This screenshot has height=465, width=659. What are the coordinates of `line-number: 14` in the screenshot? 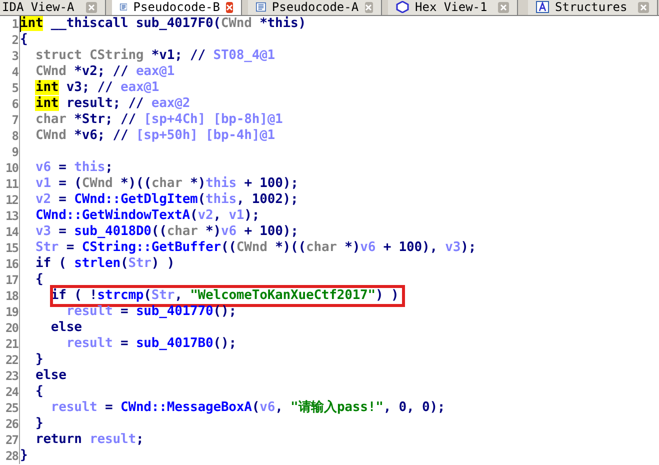 It's located at (11, 232).